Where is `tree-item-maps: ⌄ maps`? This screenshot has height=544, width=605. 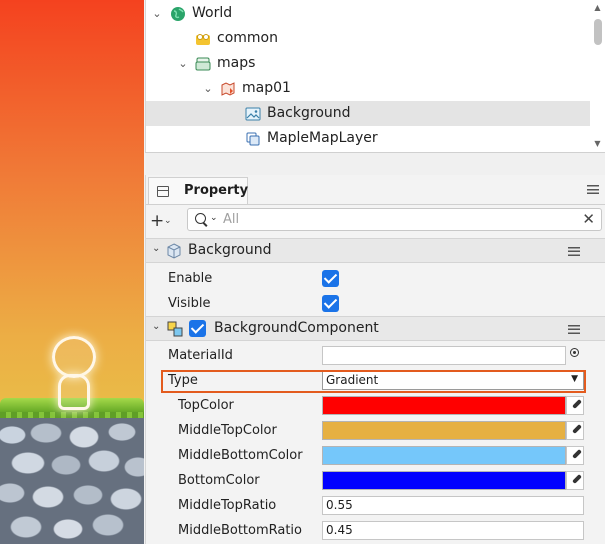 tree-item-maps: ⌄ maps is located at coordinates (368, 63).